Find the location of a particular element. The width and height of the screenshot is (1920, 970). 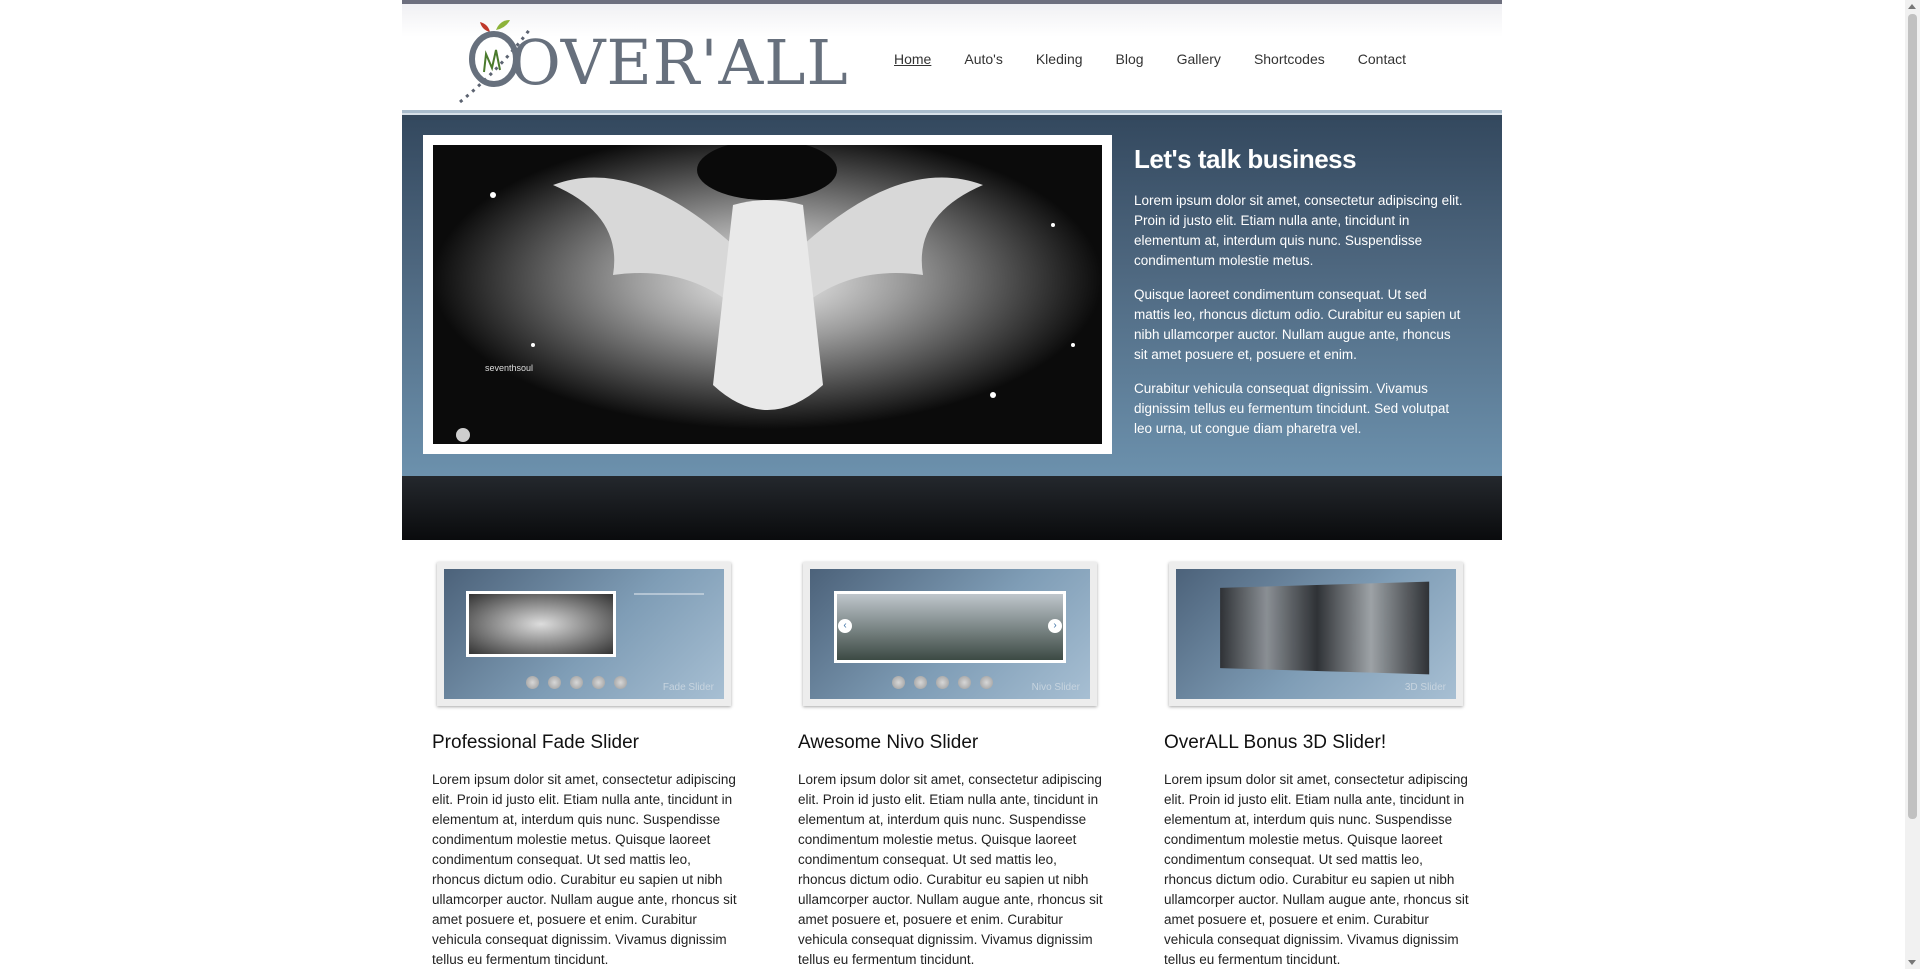

feature-title: OverALL Bonus 3D Slider! is located at coordinates (1275, 742).